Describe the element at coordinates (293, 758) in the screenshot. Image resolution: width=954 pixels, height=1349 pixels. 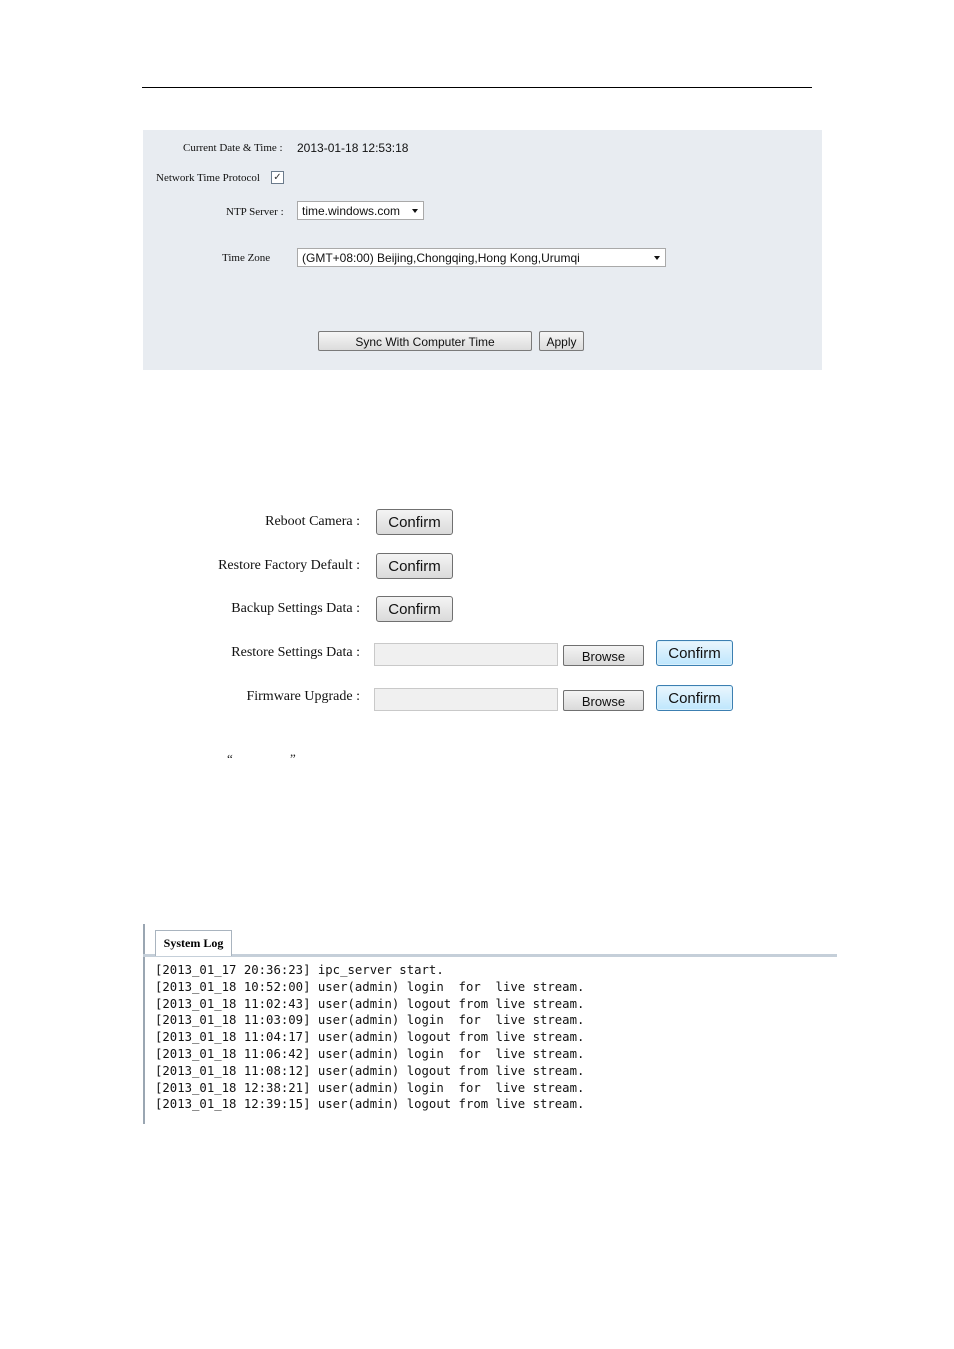
I see `close-quote: ”` at that location.